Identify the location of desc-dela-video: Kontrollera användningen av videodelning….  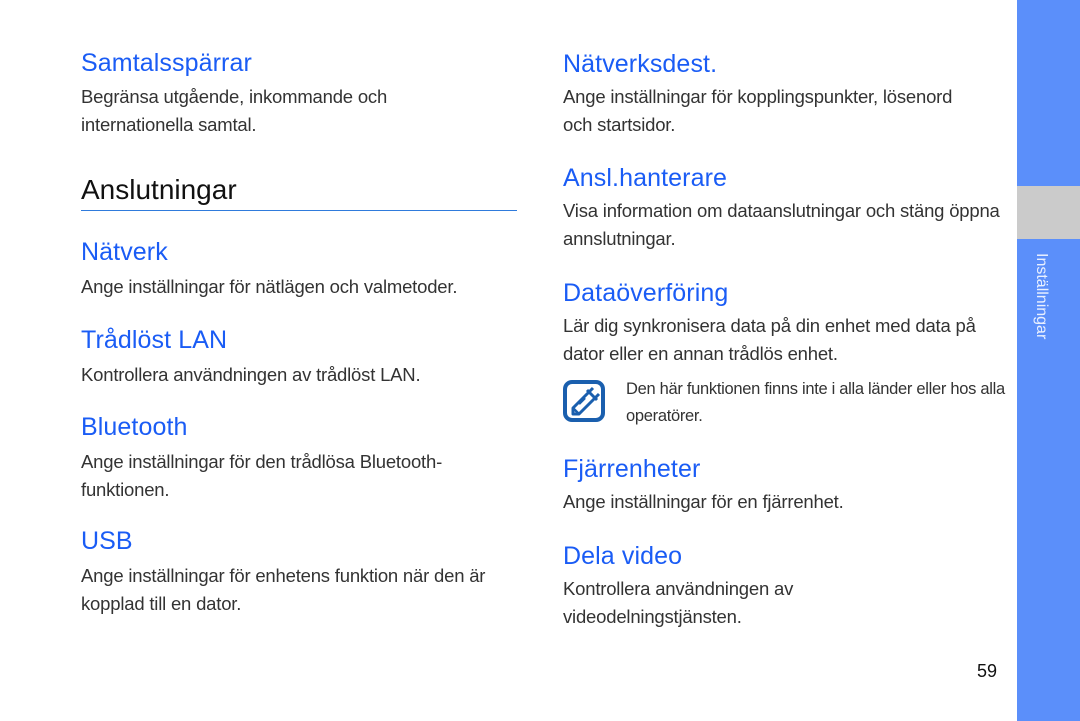
(678, 602).